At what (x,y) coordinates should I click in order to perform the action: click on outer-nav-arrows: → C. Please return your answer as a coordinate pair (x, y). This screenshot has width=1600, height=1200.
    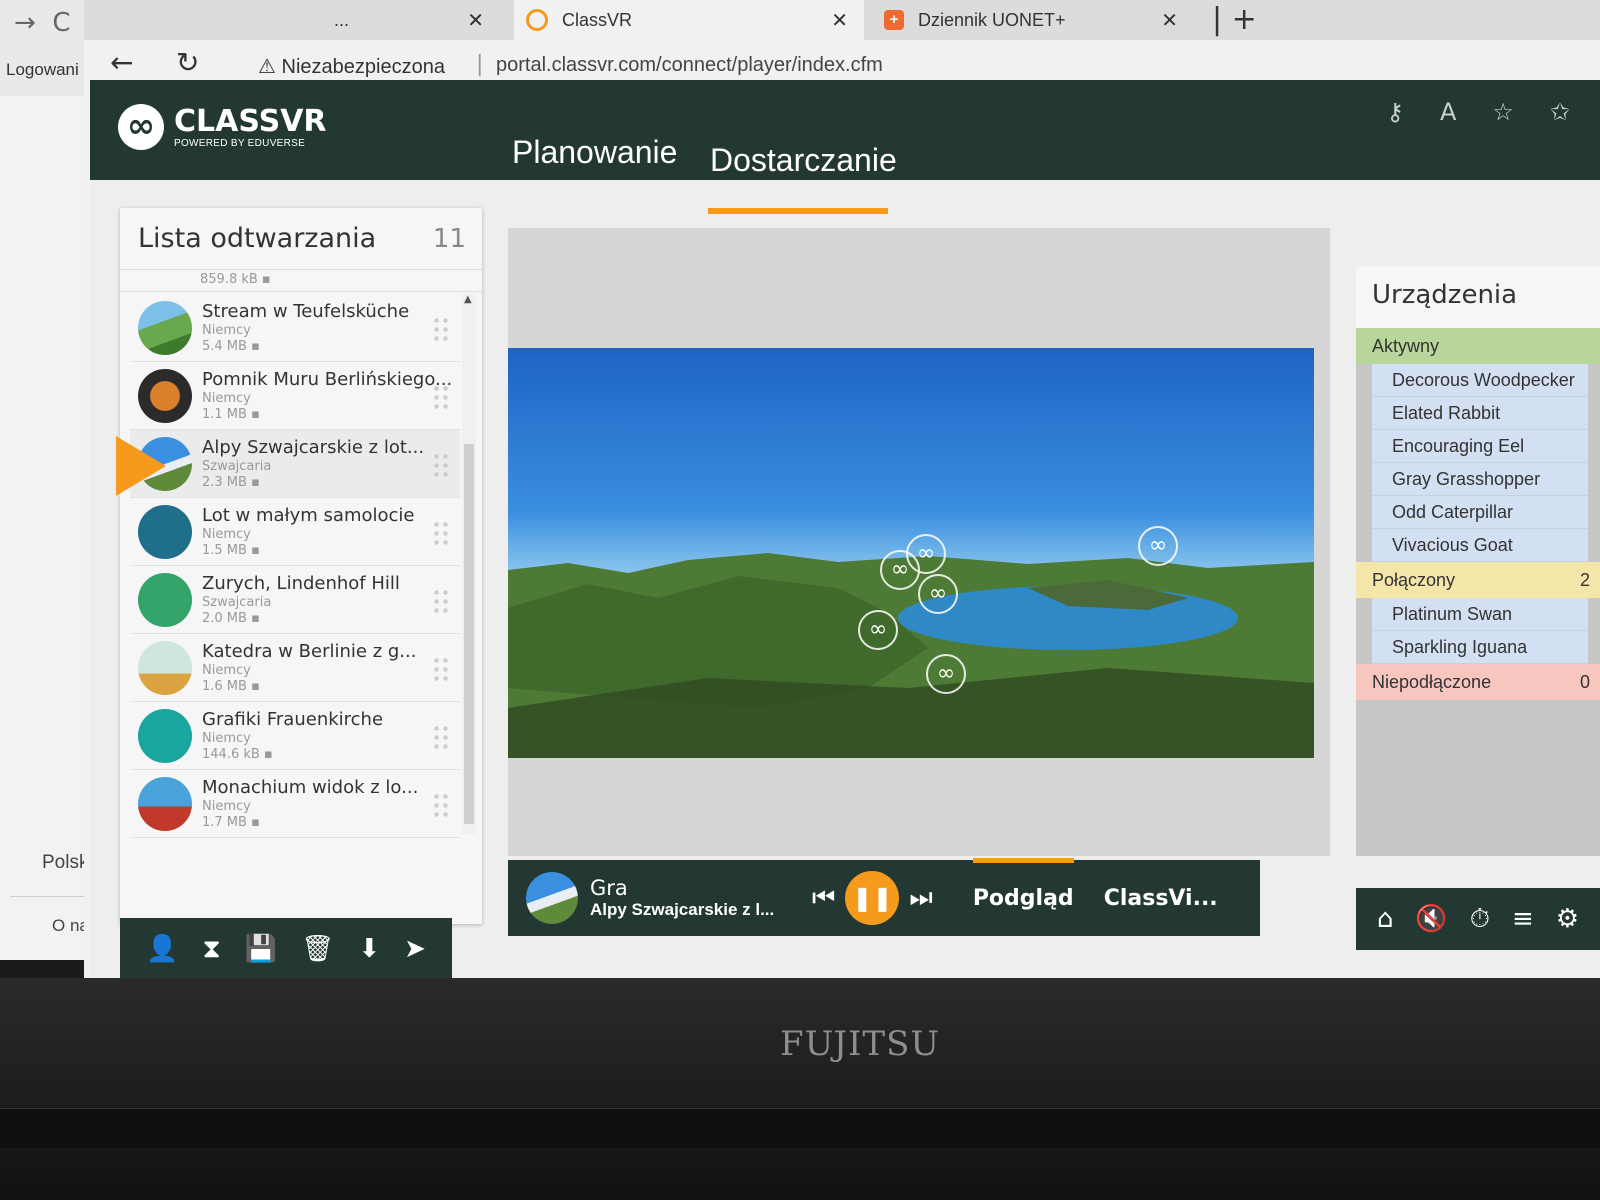
    Looking at the image, I should click on (42, 23).